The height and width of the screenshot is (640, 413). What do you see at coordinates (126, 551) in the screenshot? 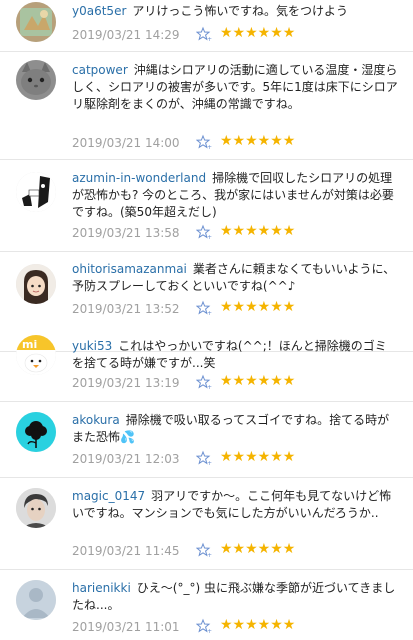
I see `comment-date: 2019/03/21 11:45` at bounding box center [126, 551].